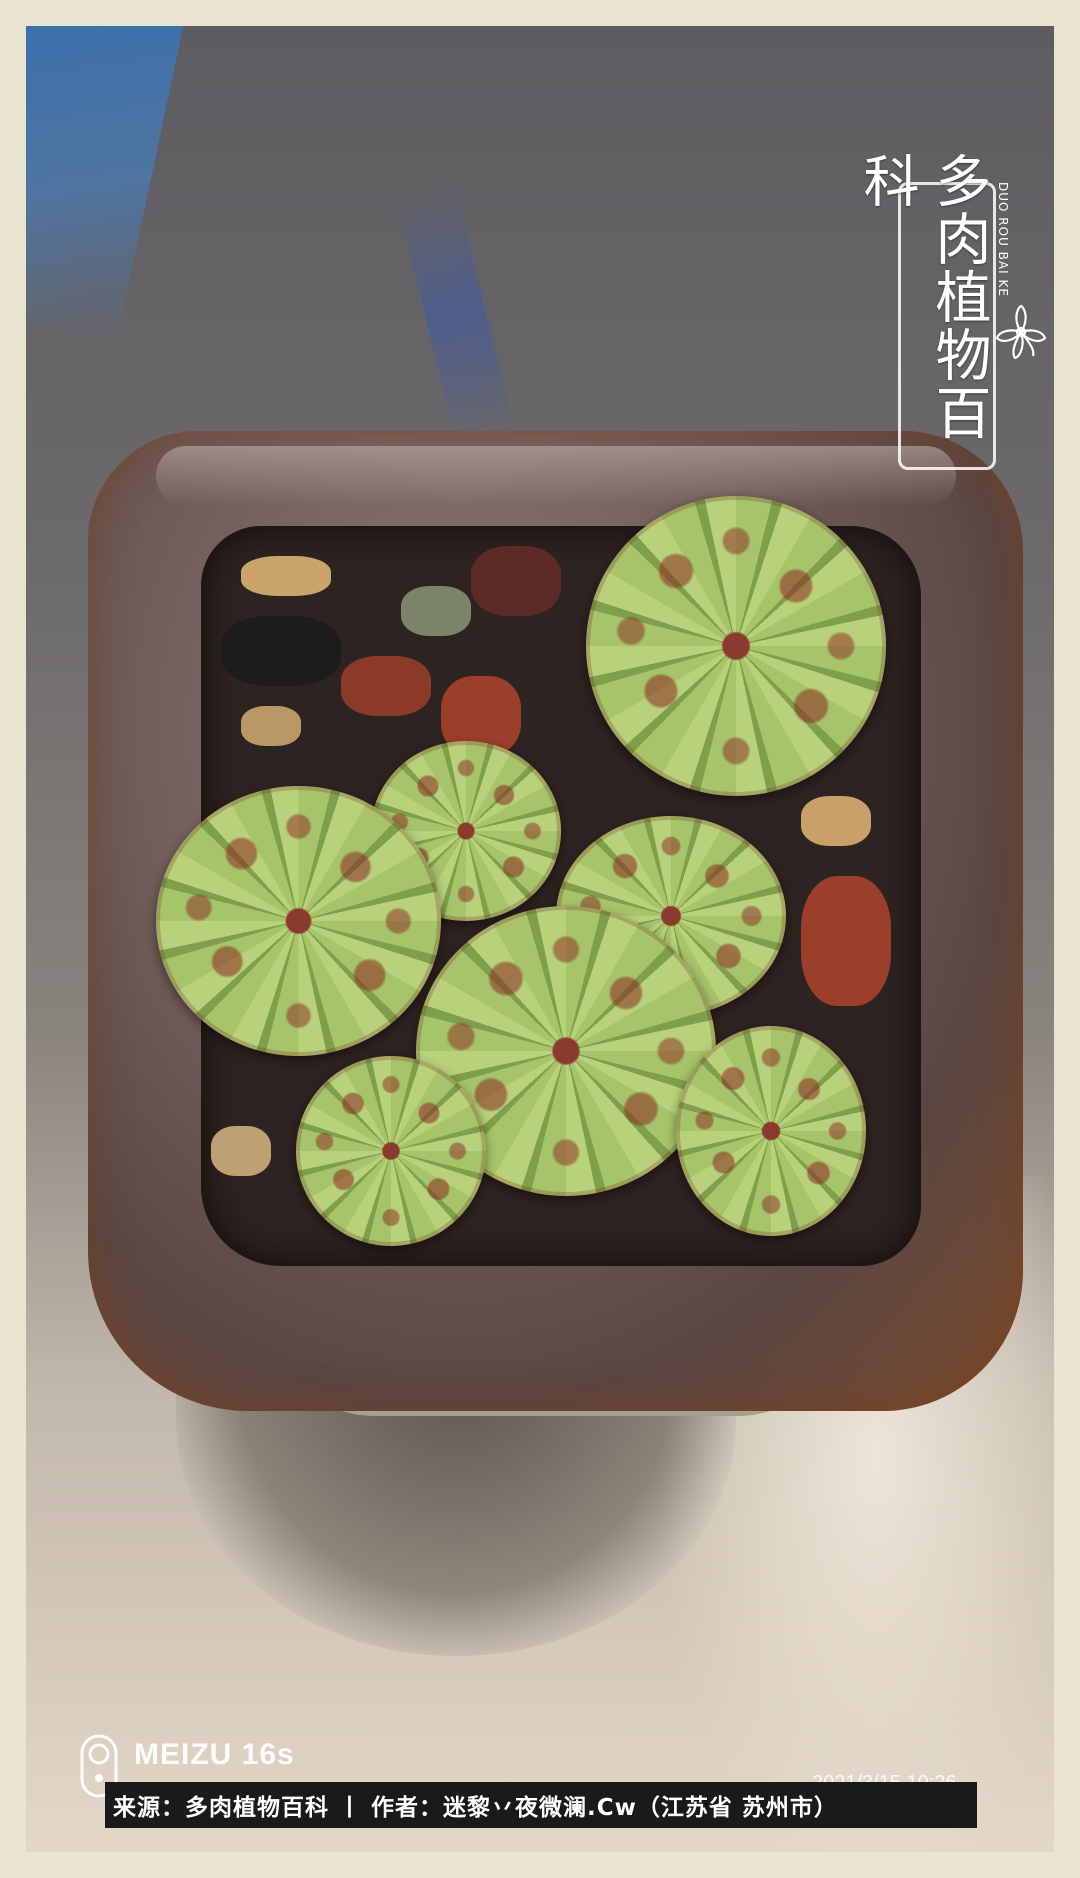  Describe the element at coordinates (922, 297) in the screenshot. I see `logo-text: 多肉植物百科` at that location.